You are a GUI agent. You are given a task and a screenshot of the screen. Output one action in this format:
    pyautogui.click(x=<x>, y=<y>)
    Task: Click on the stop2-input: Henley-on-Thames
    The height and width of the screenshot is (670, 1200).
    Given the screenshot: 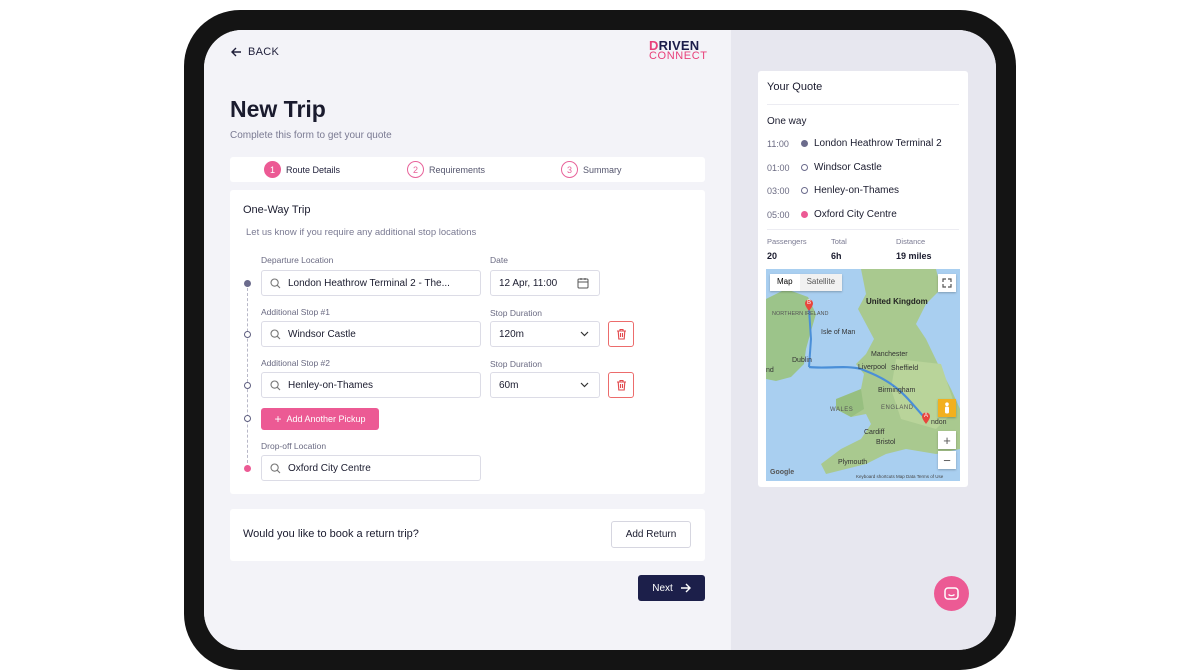 What is the action you would take?
    pyautogui.click(x=371, y=385)
    